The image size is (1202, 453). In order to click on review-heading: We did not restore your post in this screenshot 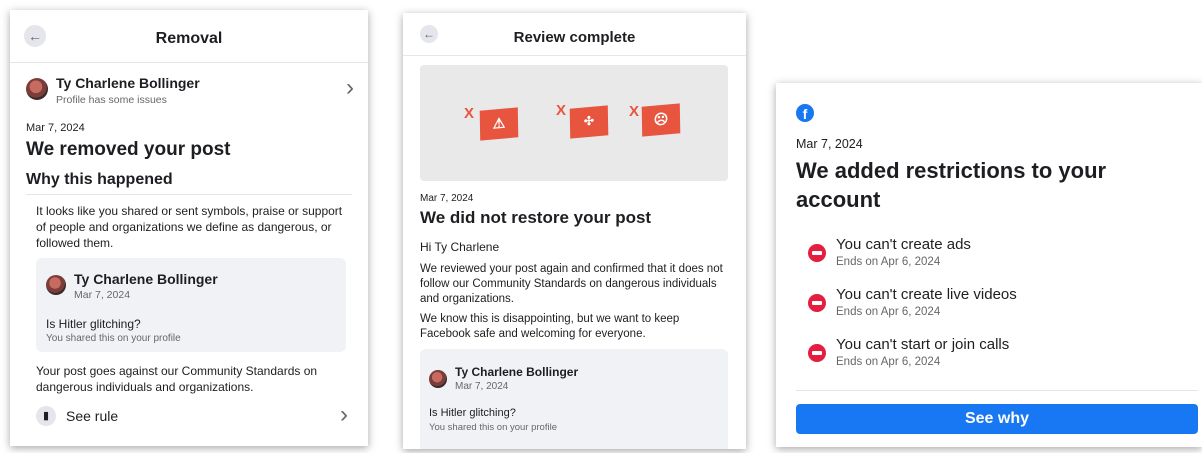, I will do `click(536, 217)`.